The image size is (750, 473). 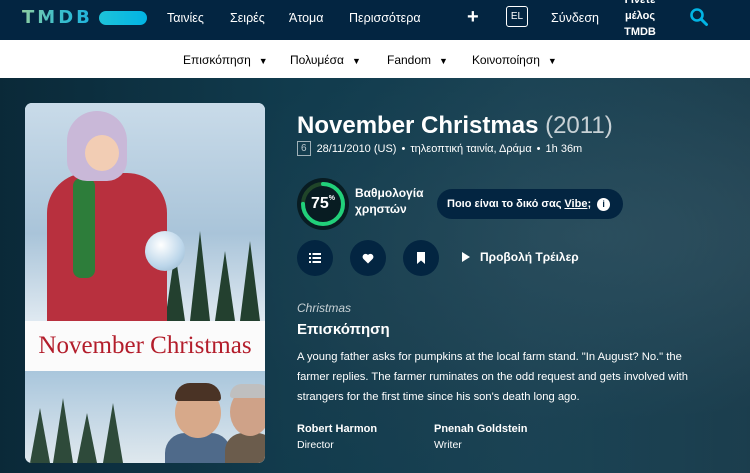 What do you see at coordinates (409, 60) in the screenshot?
I see `subnav-fandom-label: Fandom` at bounding box center [409, 60].